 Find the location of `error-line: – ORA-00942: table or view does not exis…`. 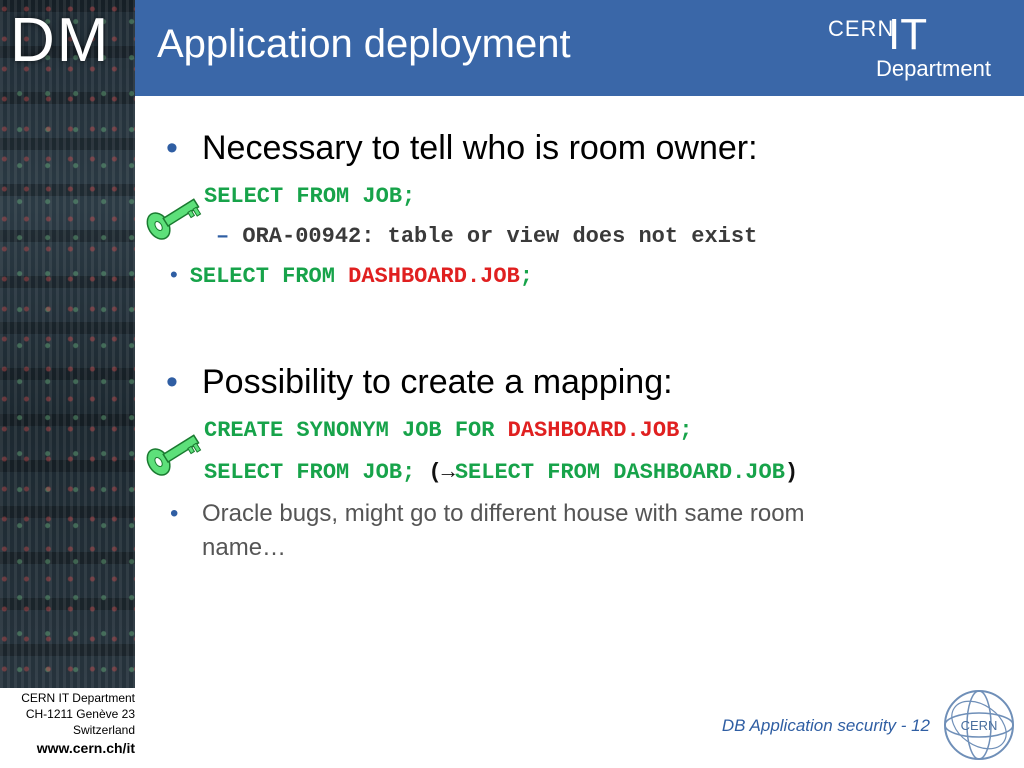

error-line: – ORA-00942: table or view does not exis… is located at coordinates (486, 236).